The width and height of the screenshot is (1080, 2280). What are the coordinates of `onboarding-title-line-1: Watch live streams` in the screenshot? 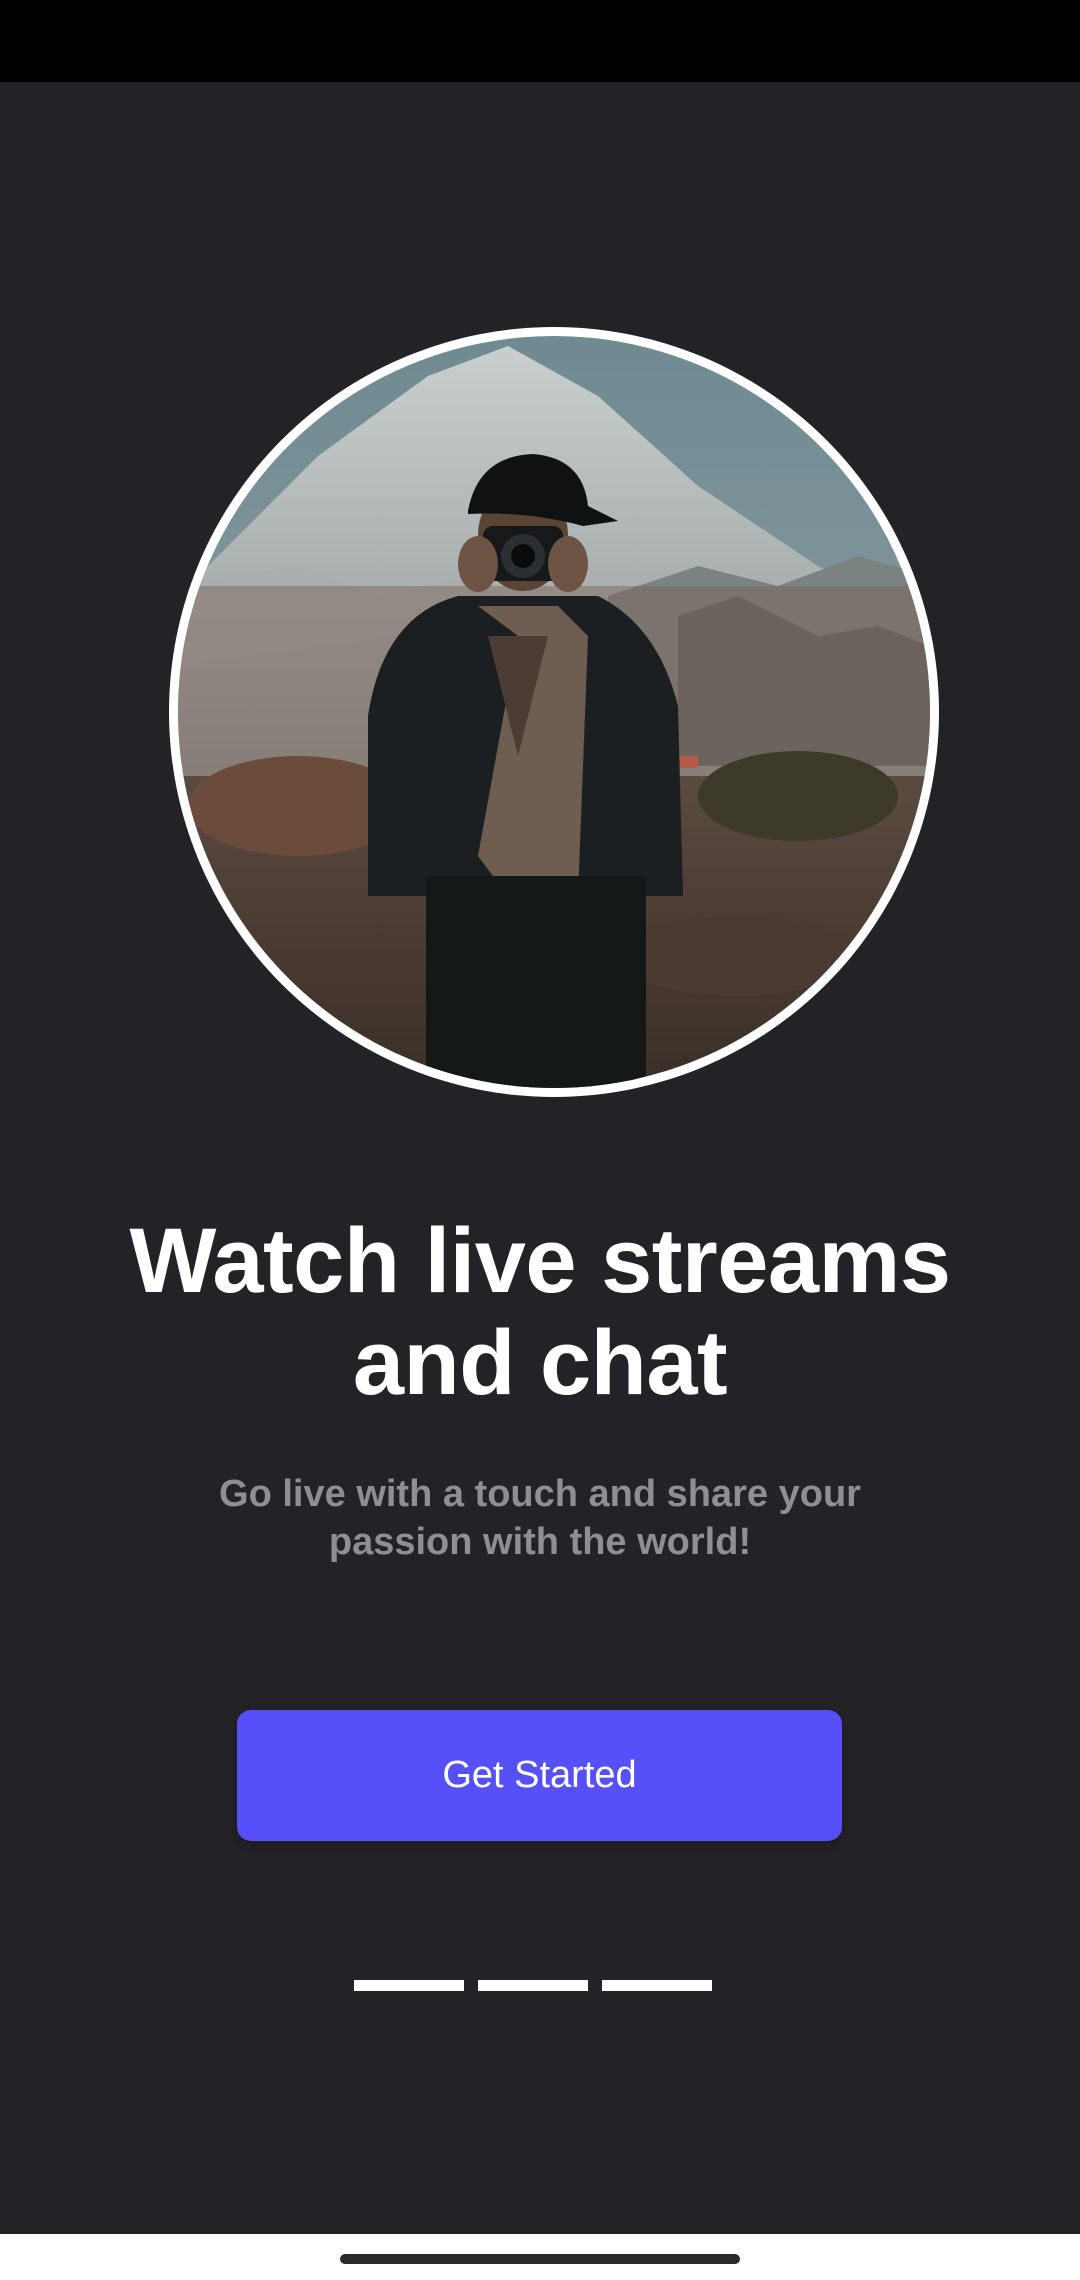 It's located at (540, 1261).